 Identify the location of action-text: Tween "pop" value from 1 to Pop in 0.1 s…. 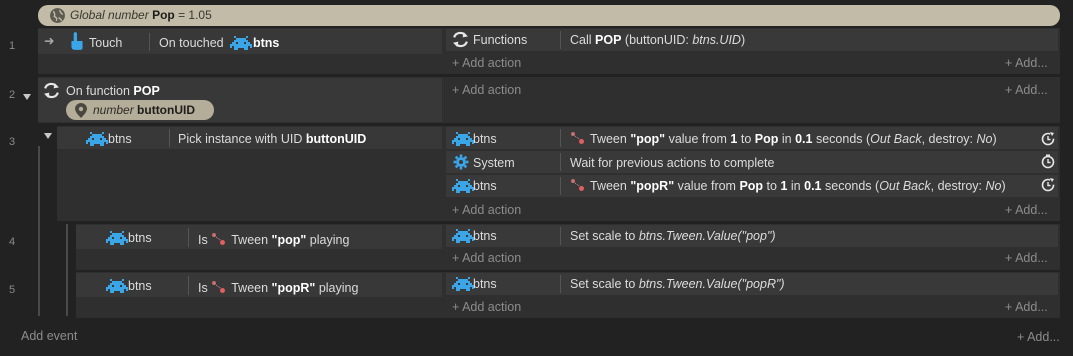
(783, 139).